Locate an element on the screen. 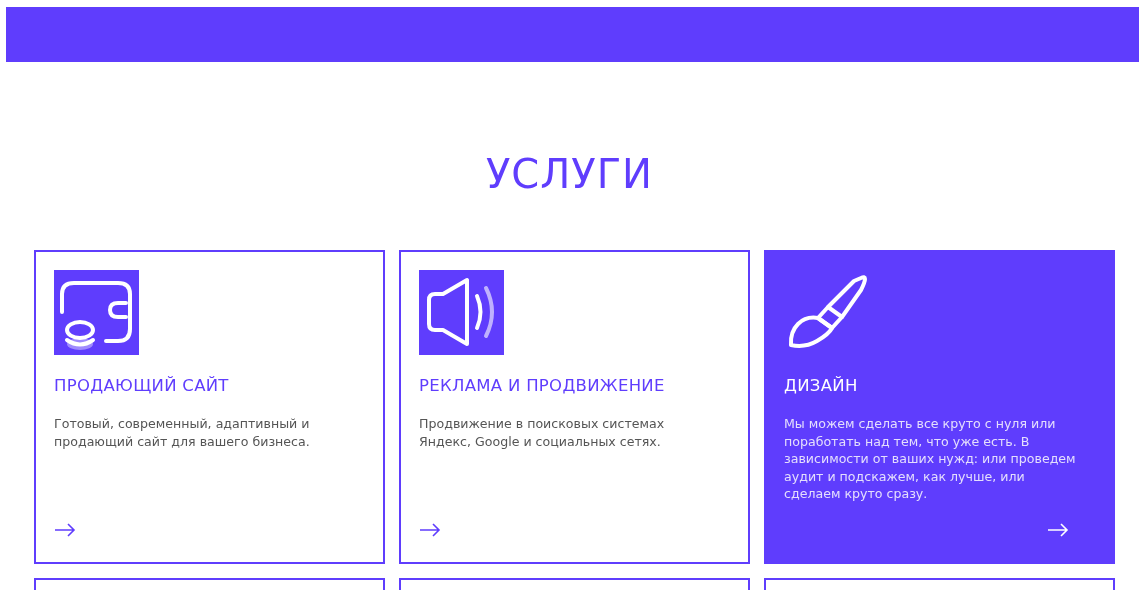  headset-coins-icon is located at coordinates (96, 312).